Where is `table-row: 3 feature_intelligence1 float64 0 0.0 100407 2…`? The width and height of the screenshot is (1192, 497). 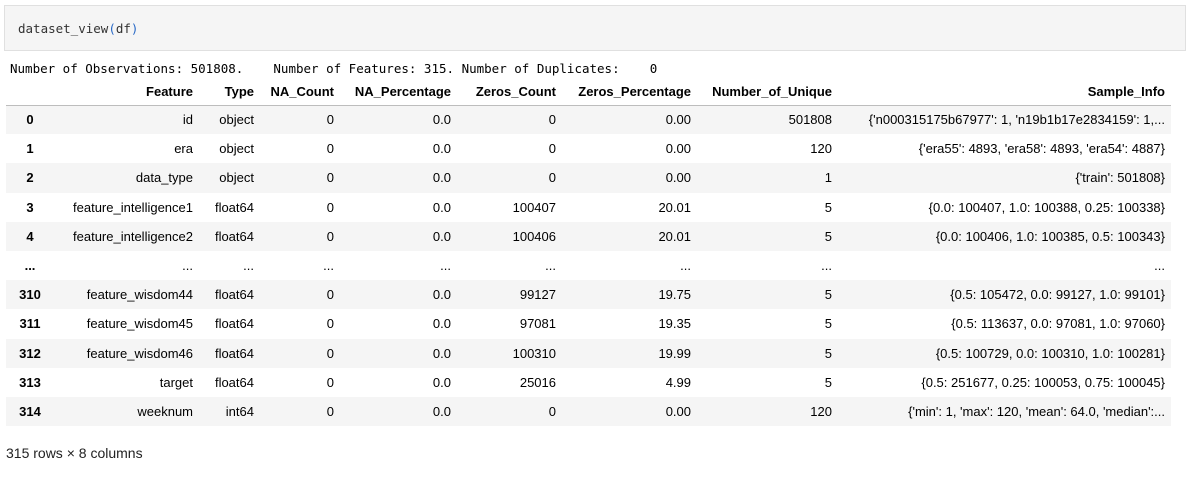 table-row: 3 feature_intelligence1 float64 0 0.0 100407 2… is located at coordinates (588, 207).